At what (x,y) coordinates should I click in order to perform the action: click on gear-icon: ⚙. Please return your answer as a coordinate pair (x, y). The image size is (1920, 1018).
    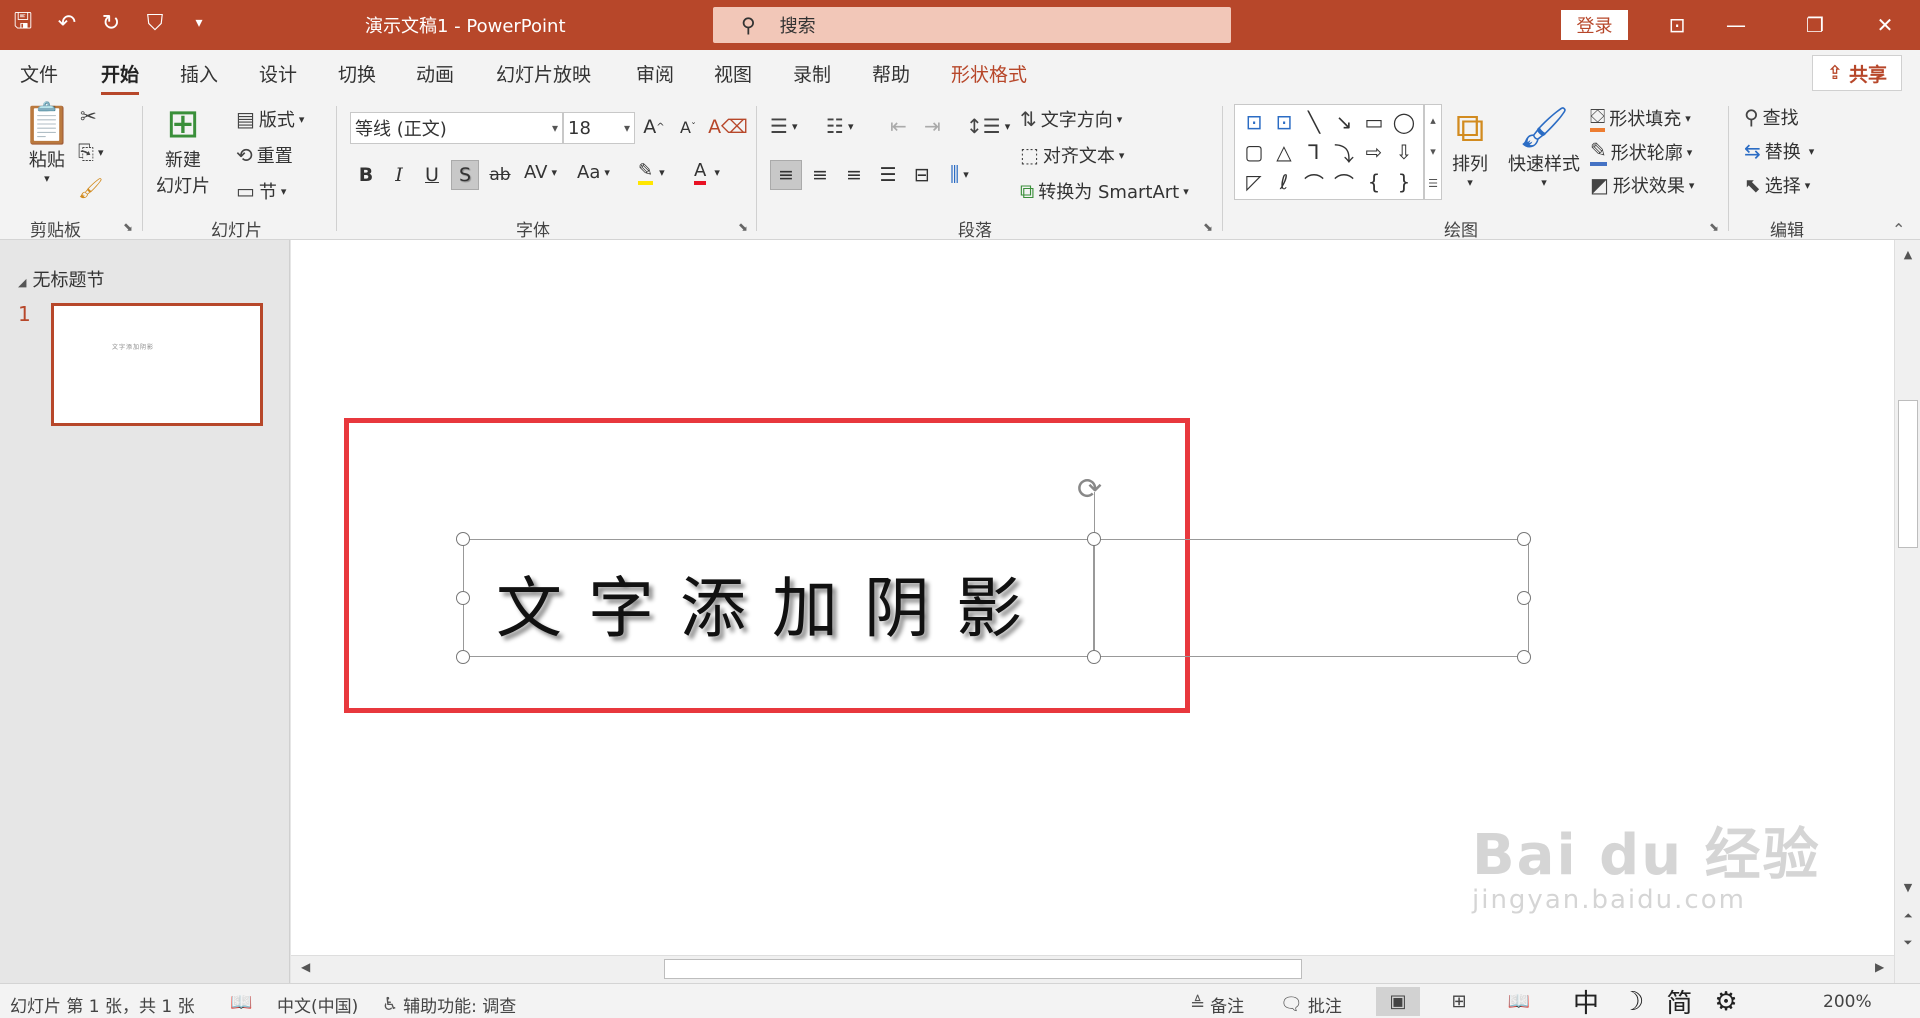
    Looking at the image, I should click on (1725, 1002).